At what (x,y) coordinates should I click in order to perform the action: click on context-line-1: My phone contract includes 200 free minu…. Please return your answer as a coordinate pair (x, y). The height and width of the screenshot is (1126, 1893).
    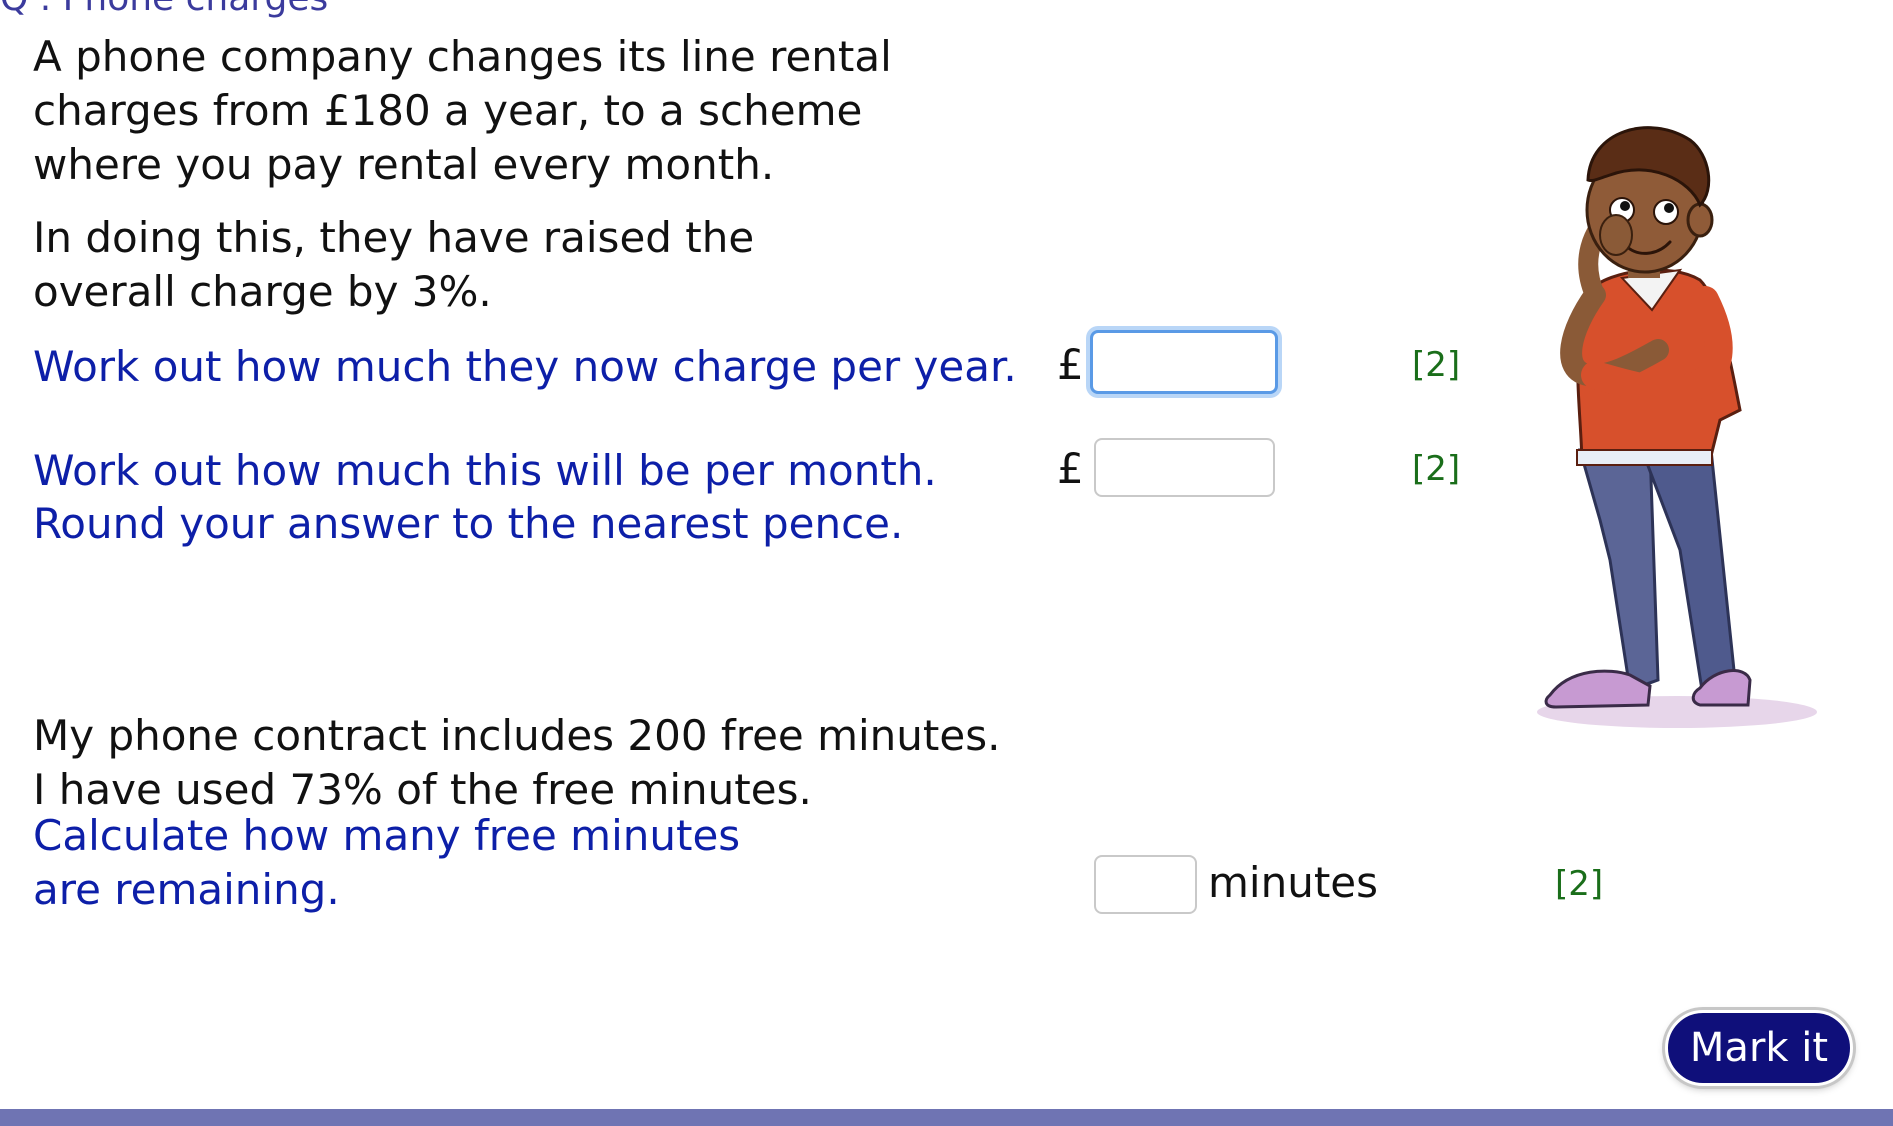
    Looking at the image, I should click on (517, 735).